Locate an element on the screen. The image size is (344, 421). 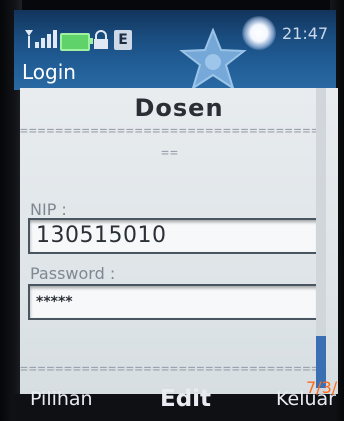
edge-badge-icon: E is located at coordinates (123, 40).